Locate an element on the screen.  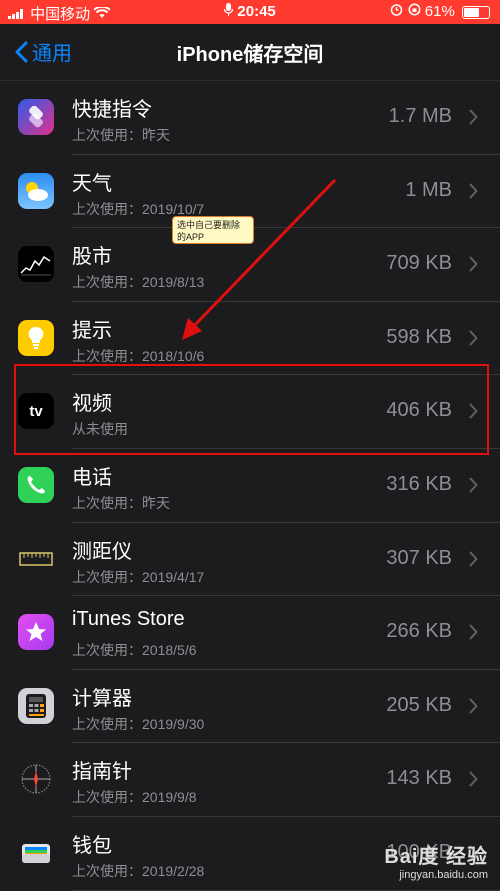
annotation-callout: 选中自己要删除 的APP is located at coordinates (213, 230).